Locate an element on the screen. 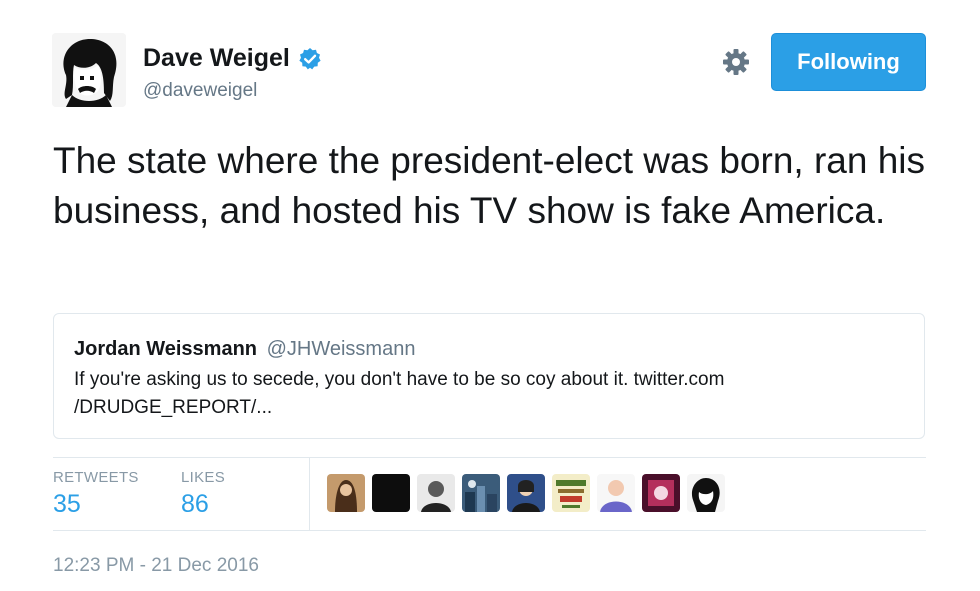 The image size is (980, 591). tweet-timestamp: 12:23 PM - 21 Dec 2016 is located at coordinates (156, 566).